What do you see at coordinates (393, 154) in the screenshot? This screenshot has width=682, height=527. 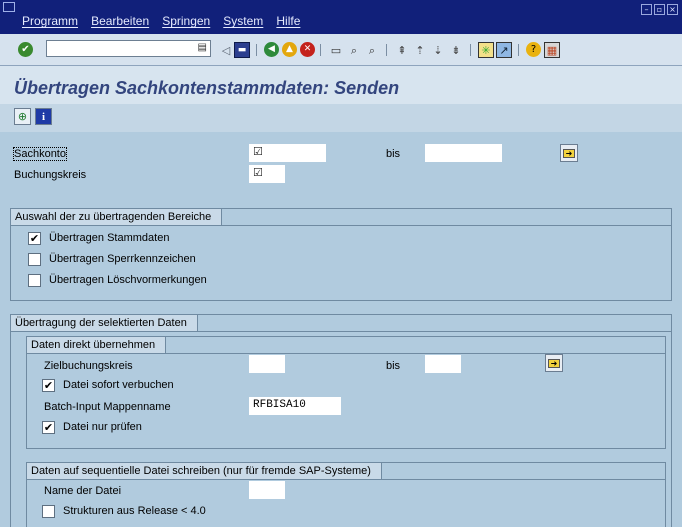 I see `bis-label: bis` at bounding box center [393, 154].